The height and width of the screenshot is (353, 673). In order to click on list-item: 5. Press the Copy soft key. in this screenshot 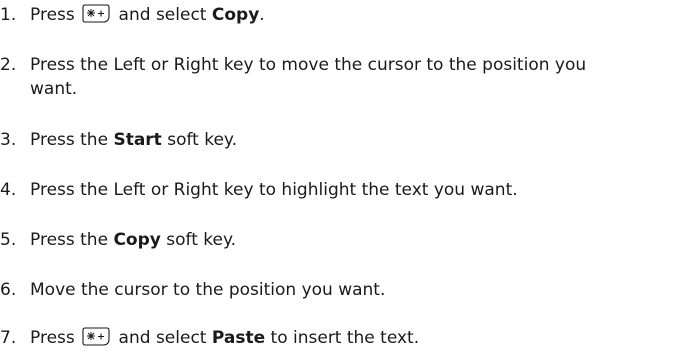, I will do `click(336, 240)`.